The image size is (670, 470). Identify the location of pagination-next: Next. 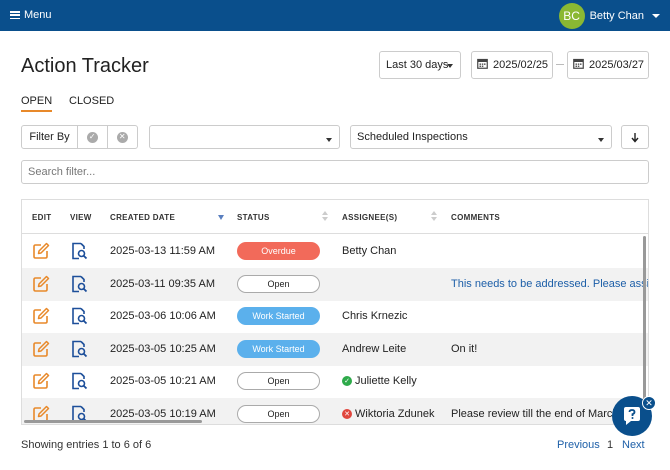
(633, 445).